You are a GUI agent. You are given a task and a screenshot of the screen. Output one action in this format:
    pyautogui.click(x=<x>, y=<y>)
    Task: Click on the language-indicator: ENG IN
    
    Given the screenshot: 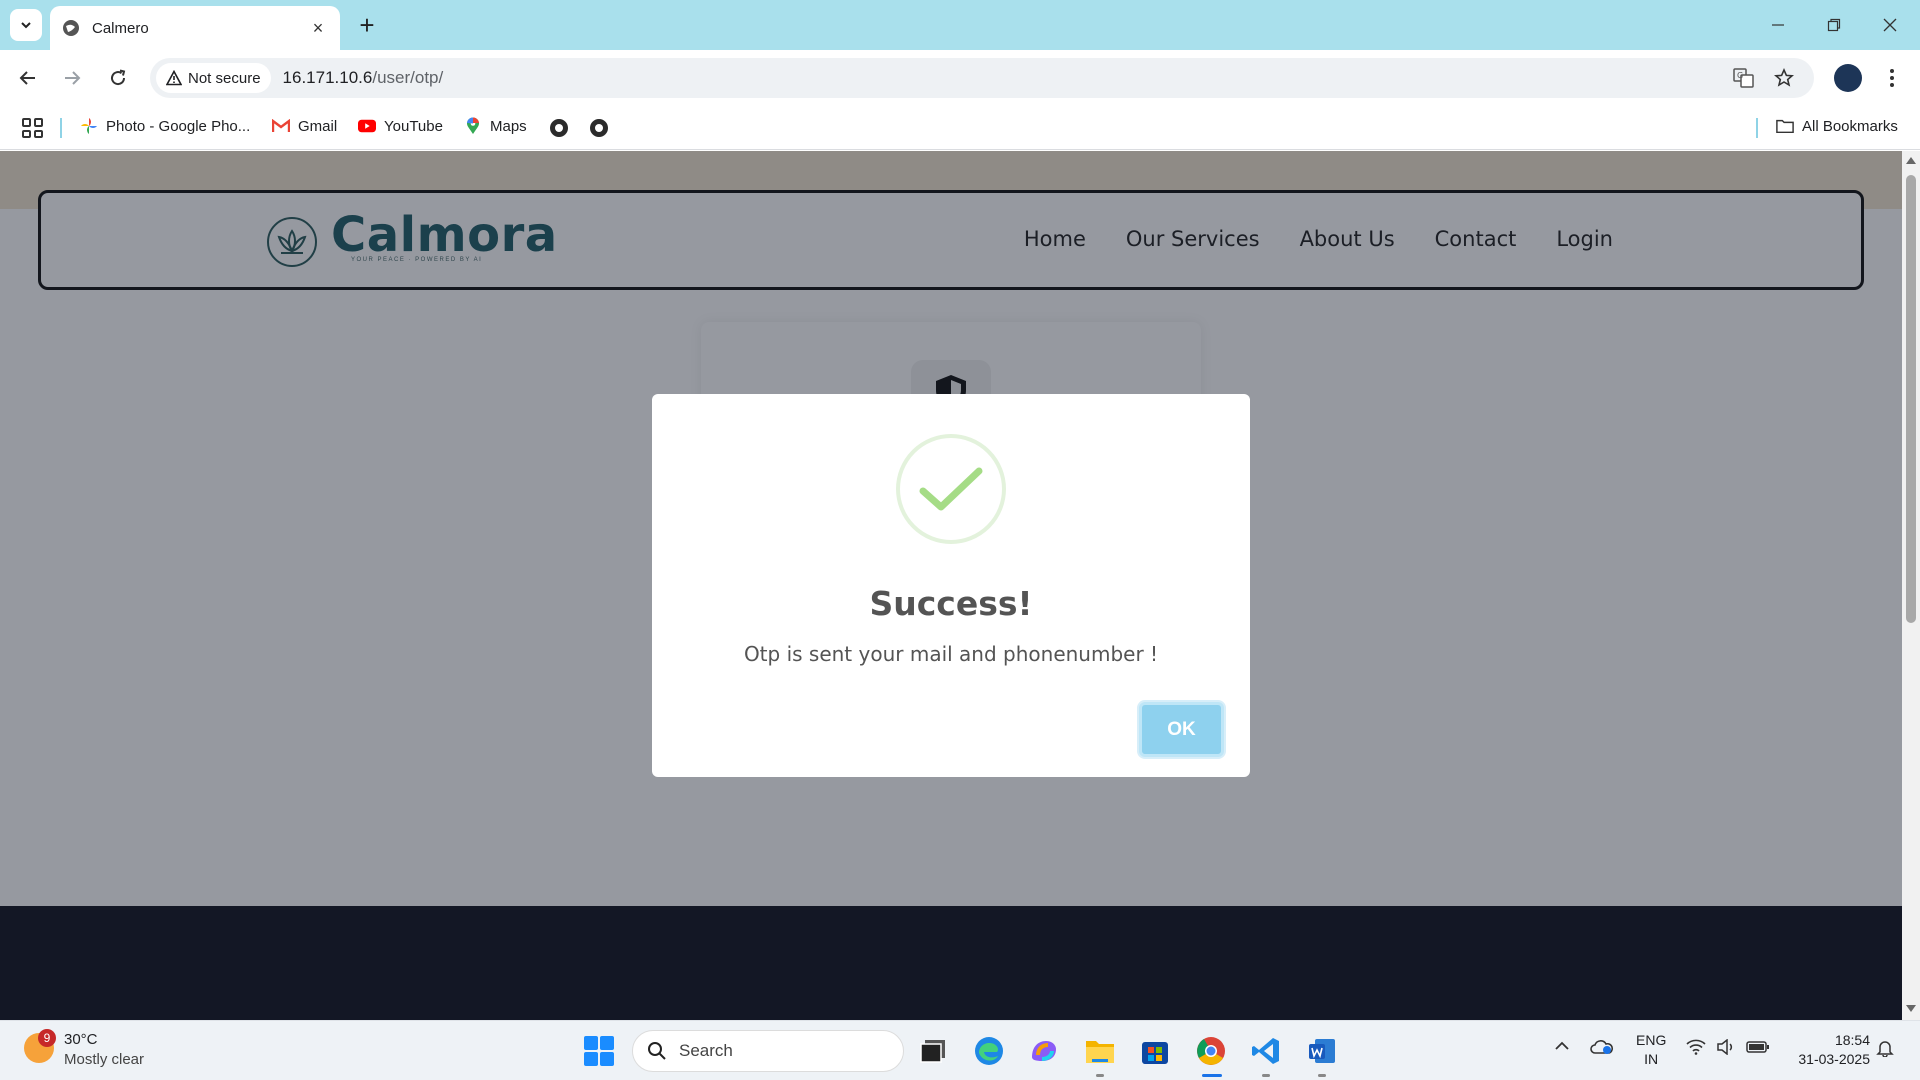 What is the action you would take?
    pyautogui.click(x=1651, y=1050)
    